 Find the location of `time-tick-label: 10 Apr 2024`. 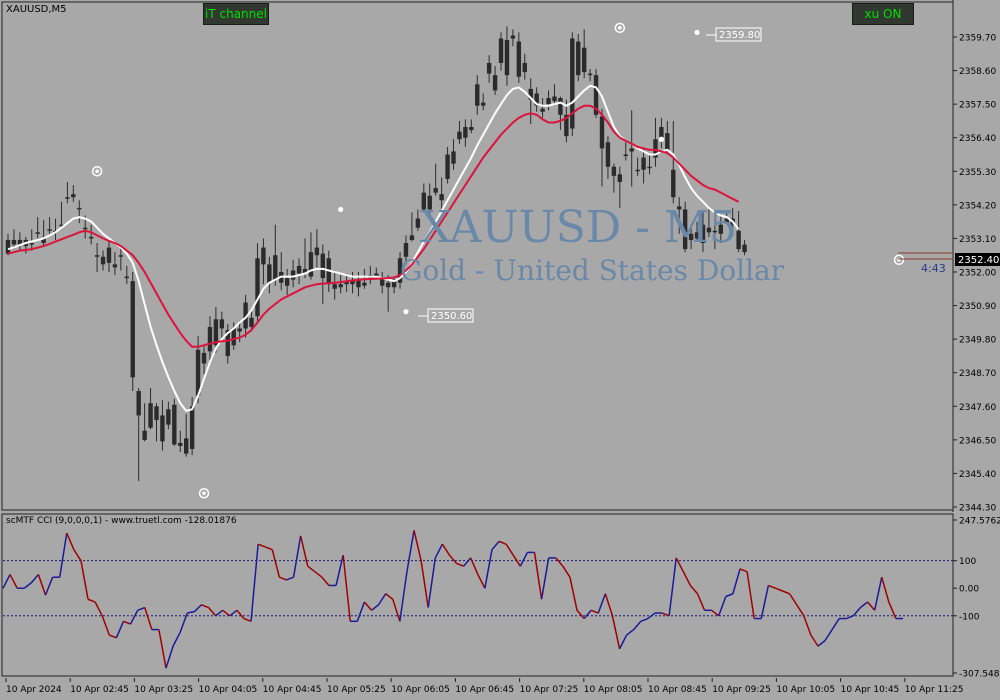

time-tick-label: 10 Apr 2024 is located at coordinates (34, 690).